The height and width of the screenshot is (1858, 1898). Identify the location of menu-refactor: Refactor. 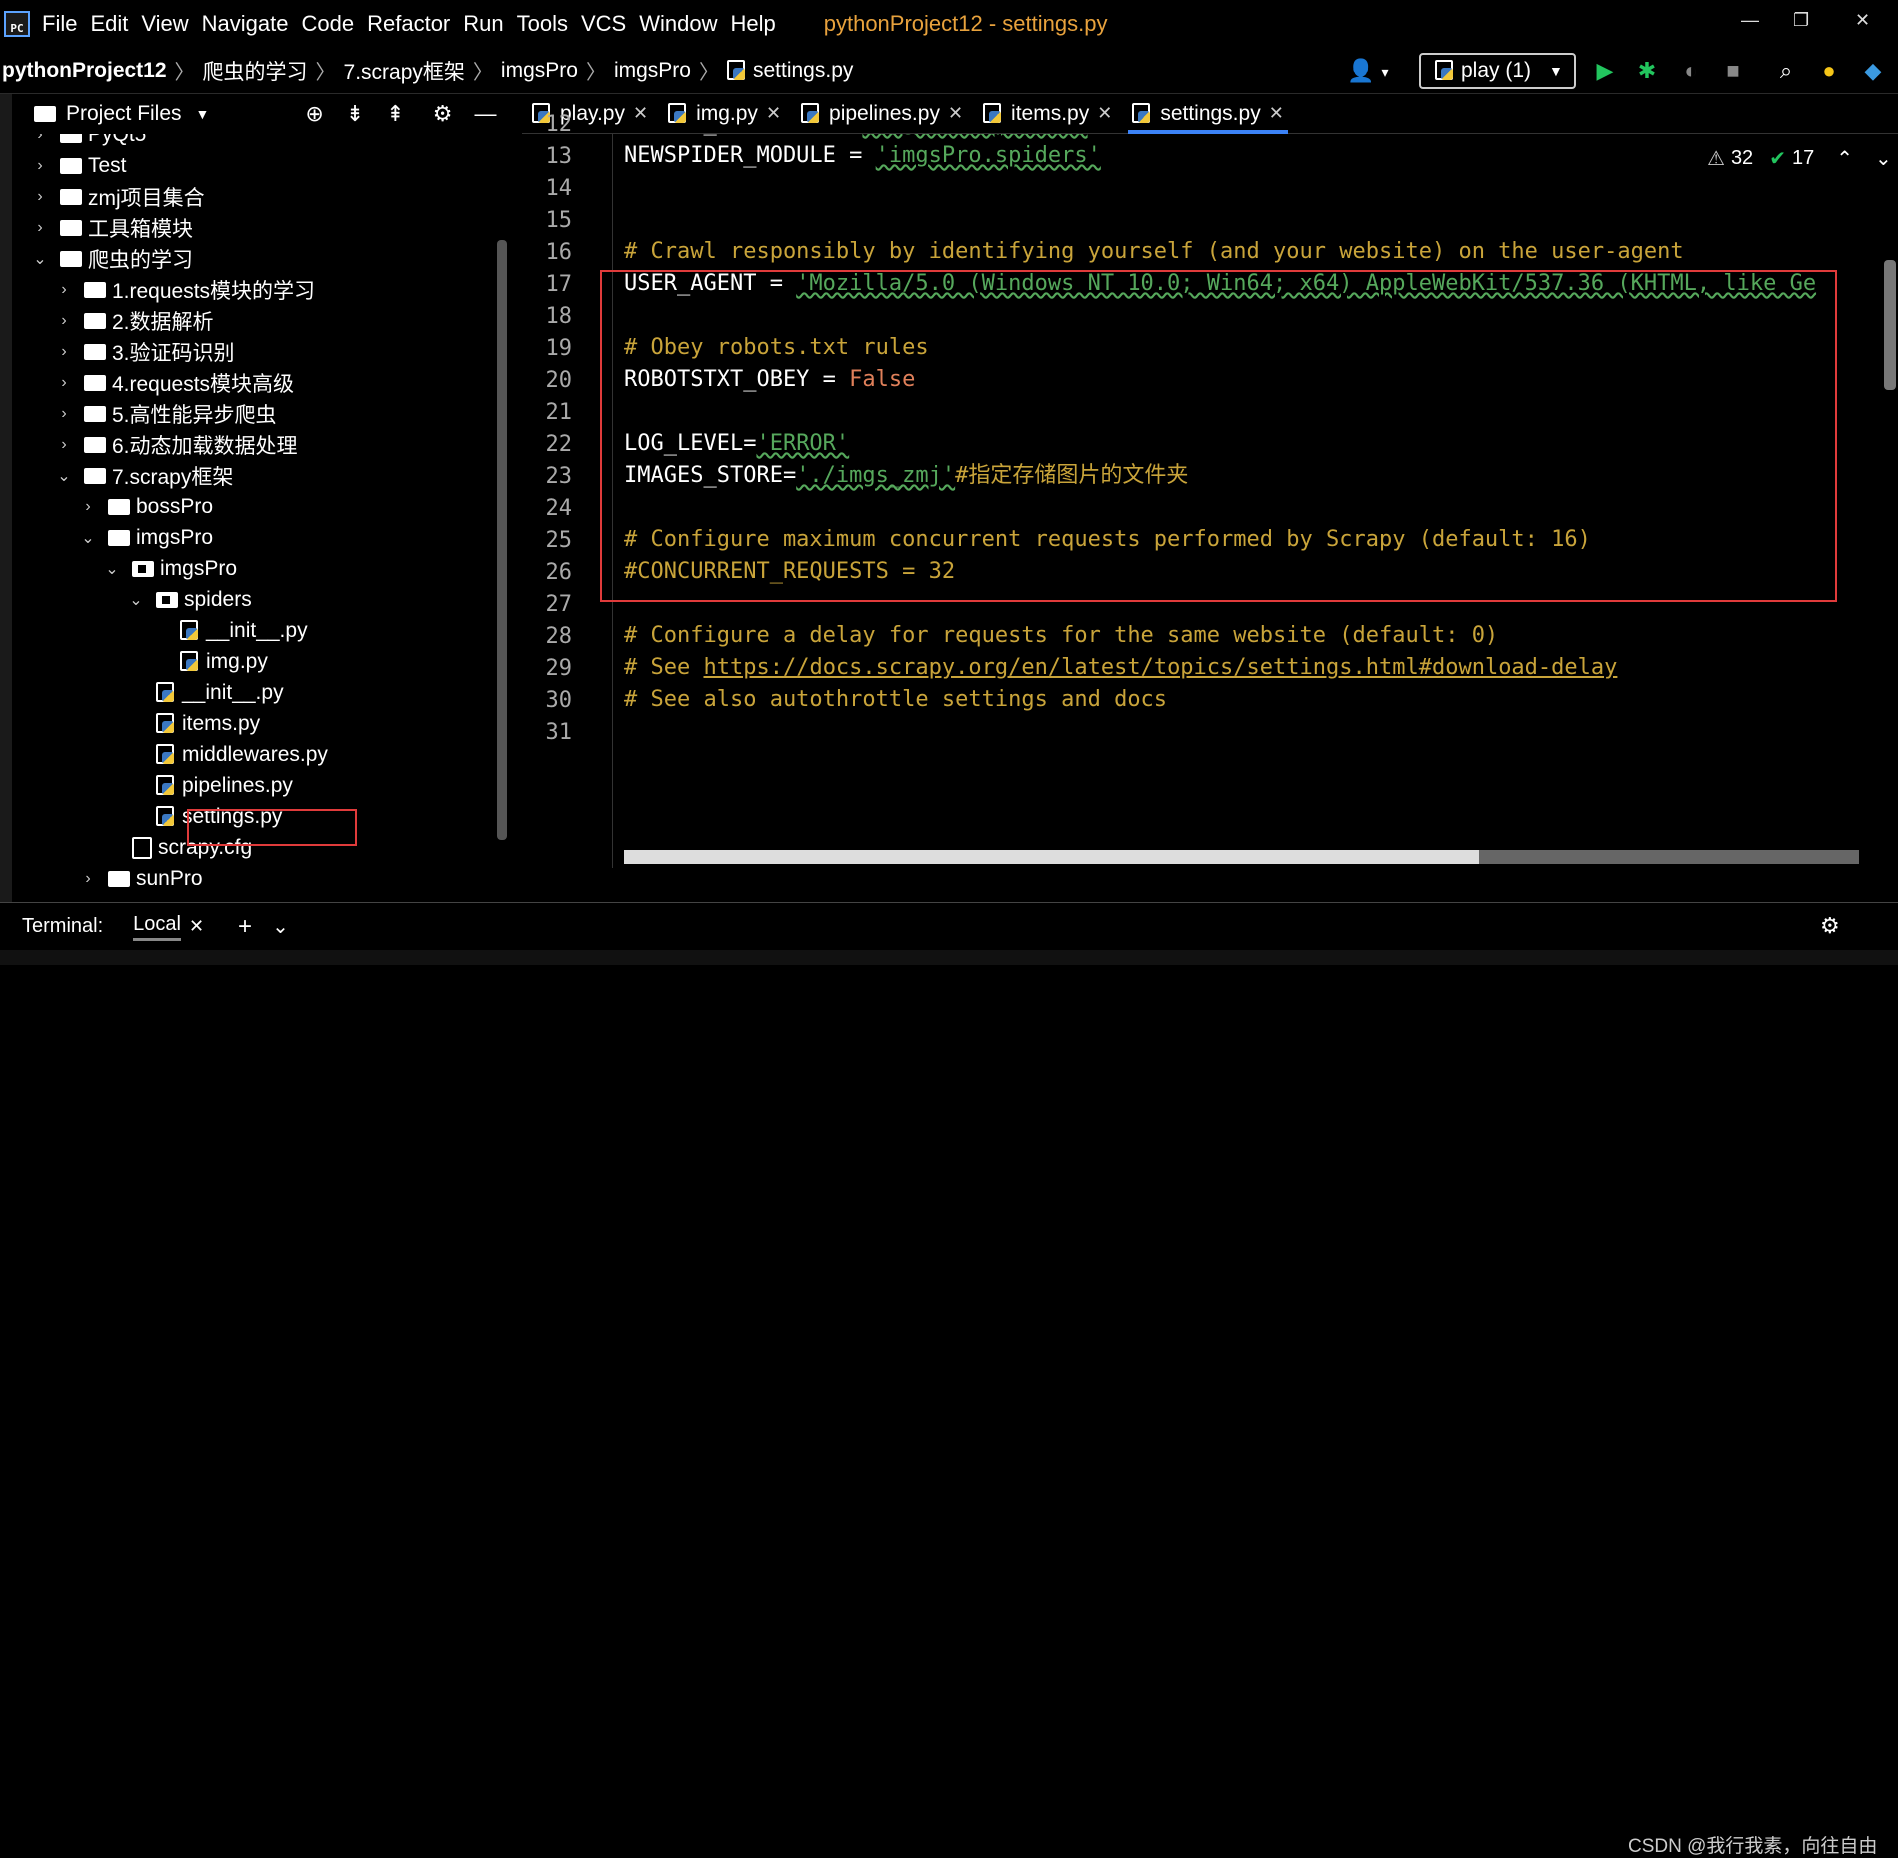
(408, 24).